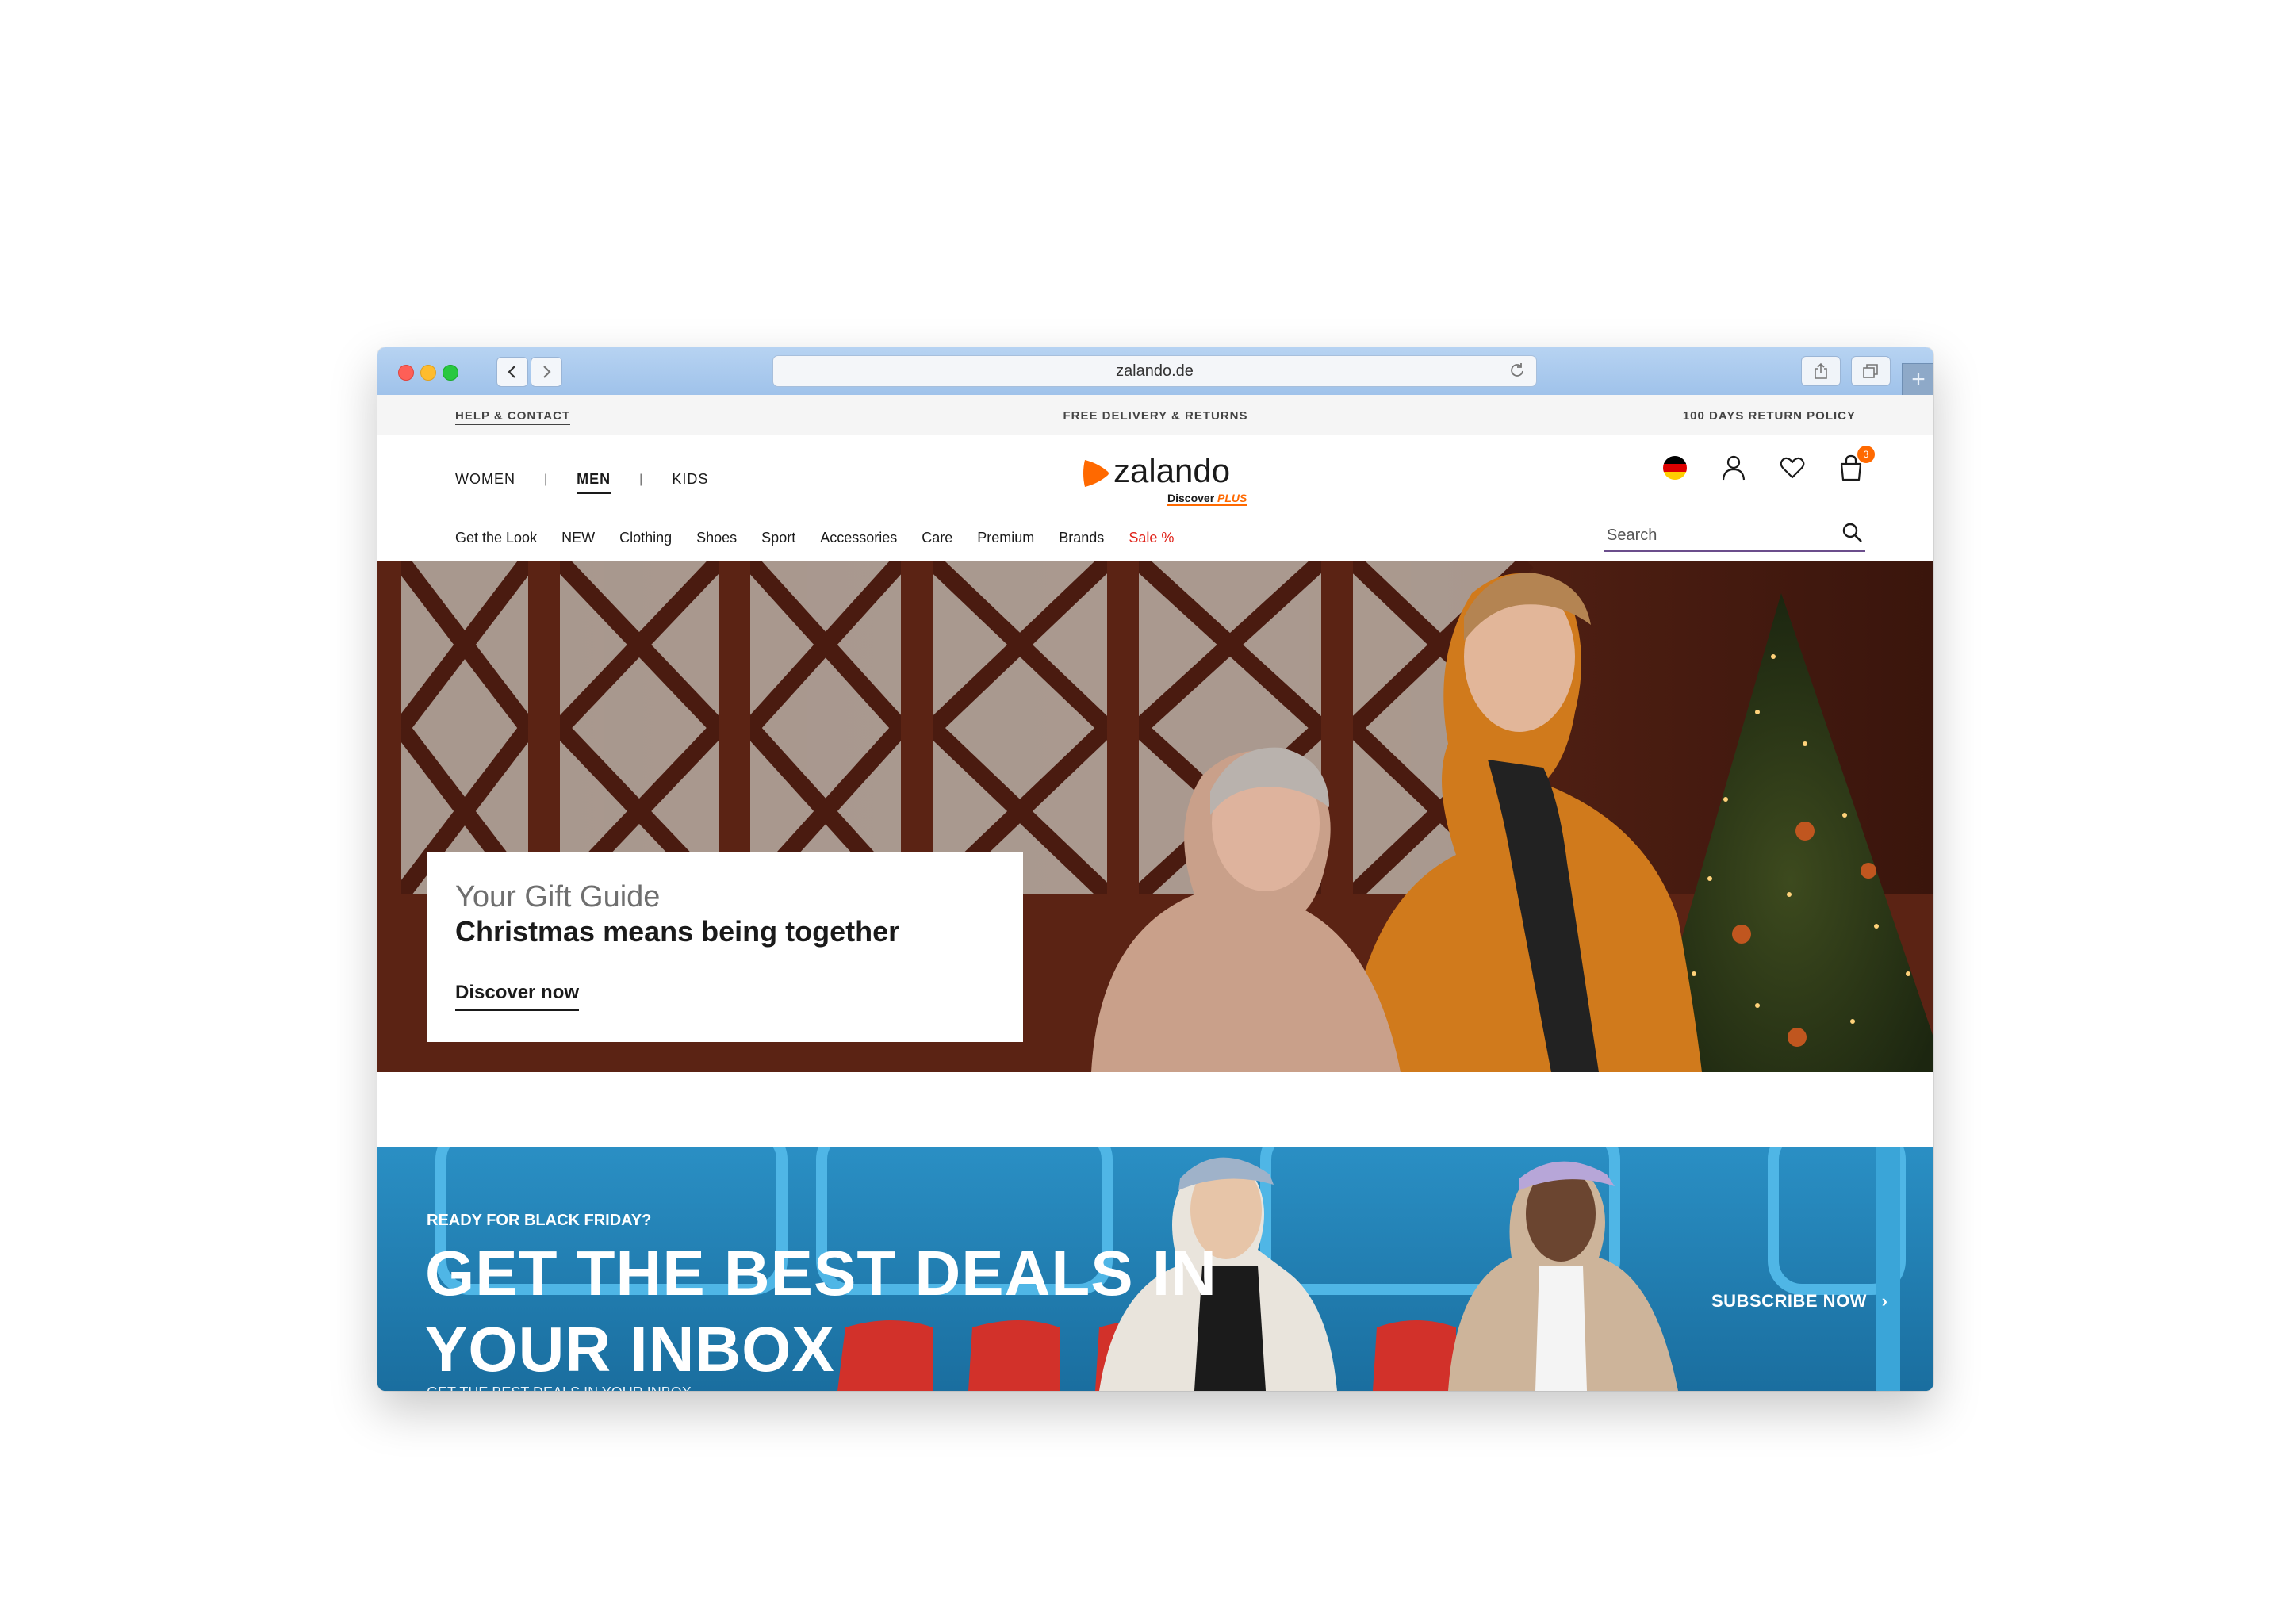 This screenshot has width=2284, height=1624. I want to click on url-text: zalando.de, so click(1155, 371).